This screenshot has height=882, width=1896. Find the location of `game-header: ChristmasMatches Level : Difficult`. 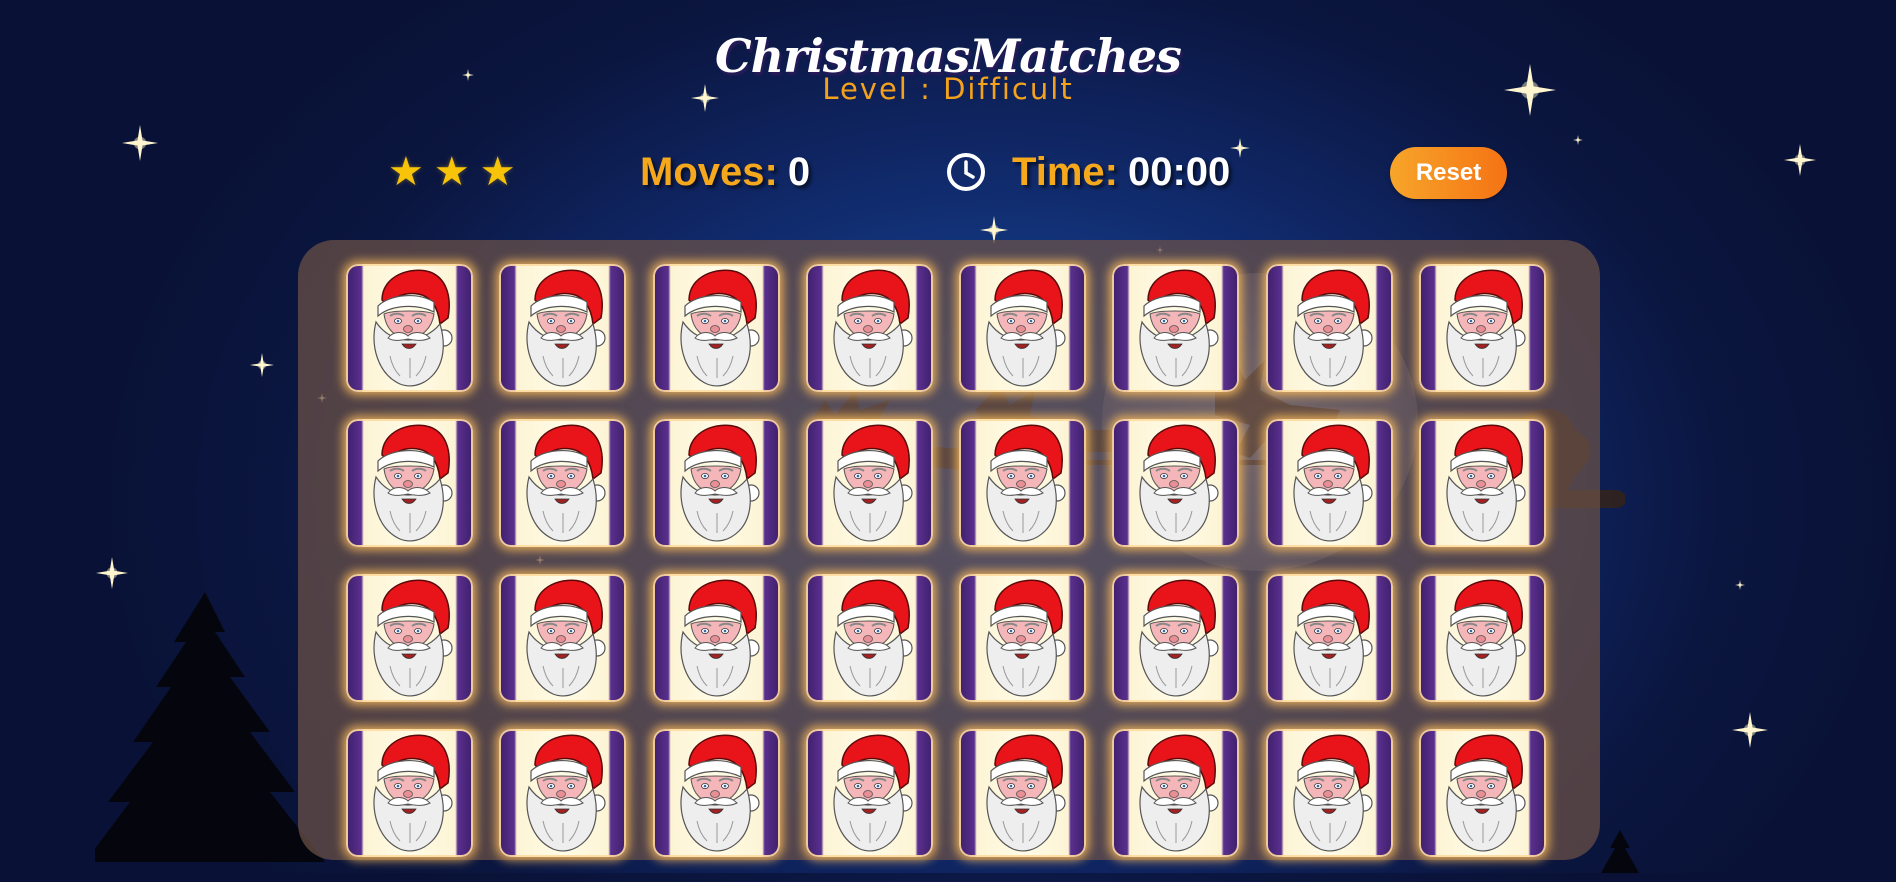

game-header: ChristmasMatches Level : Difficult is located at coordinates (948, 66).